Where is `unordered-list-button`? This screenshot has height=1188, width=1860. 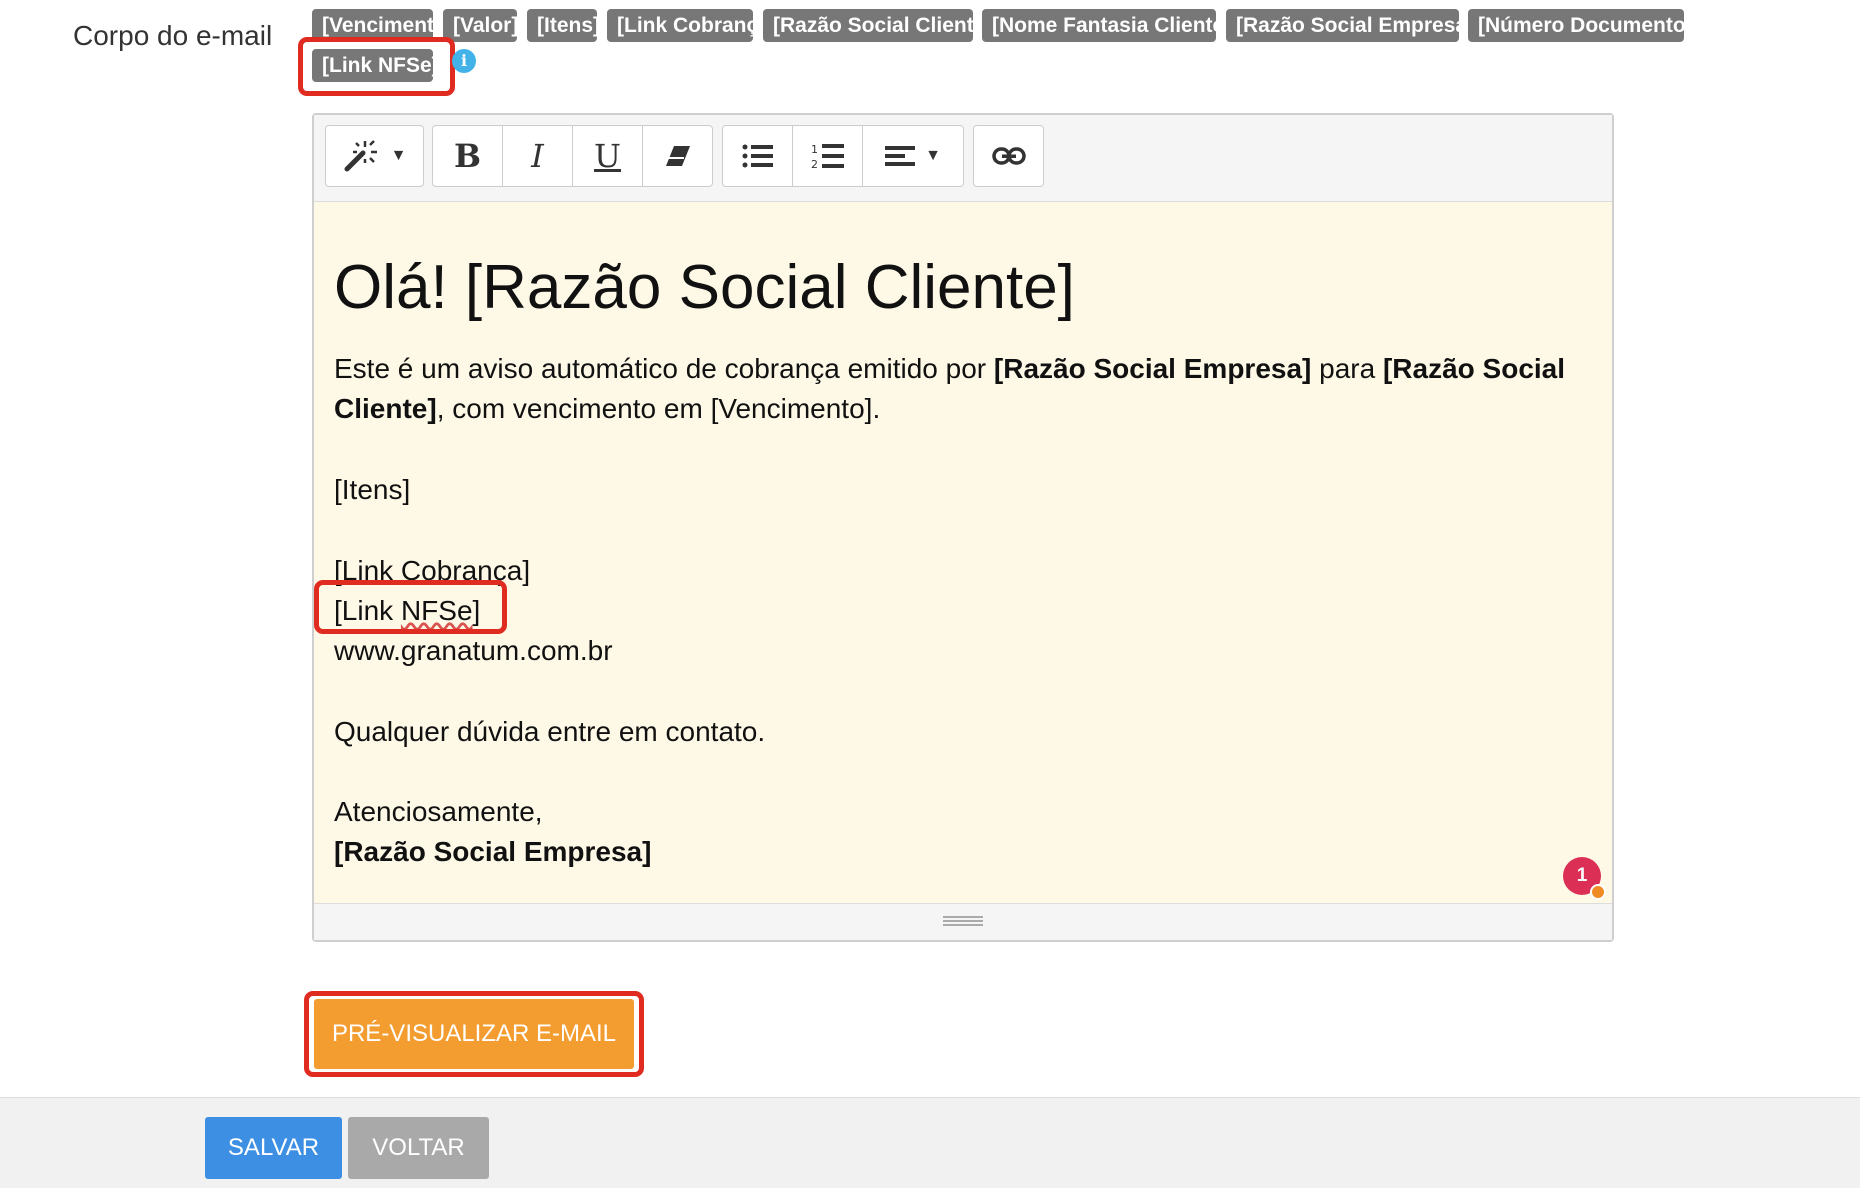
unordered-list-button is located at coordinates (757, 156).